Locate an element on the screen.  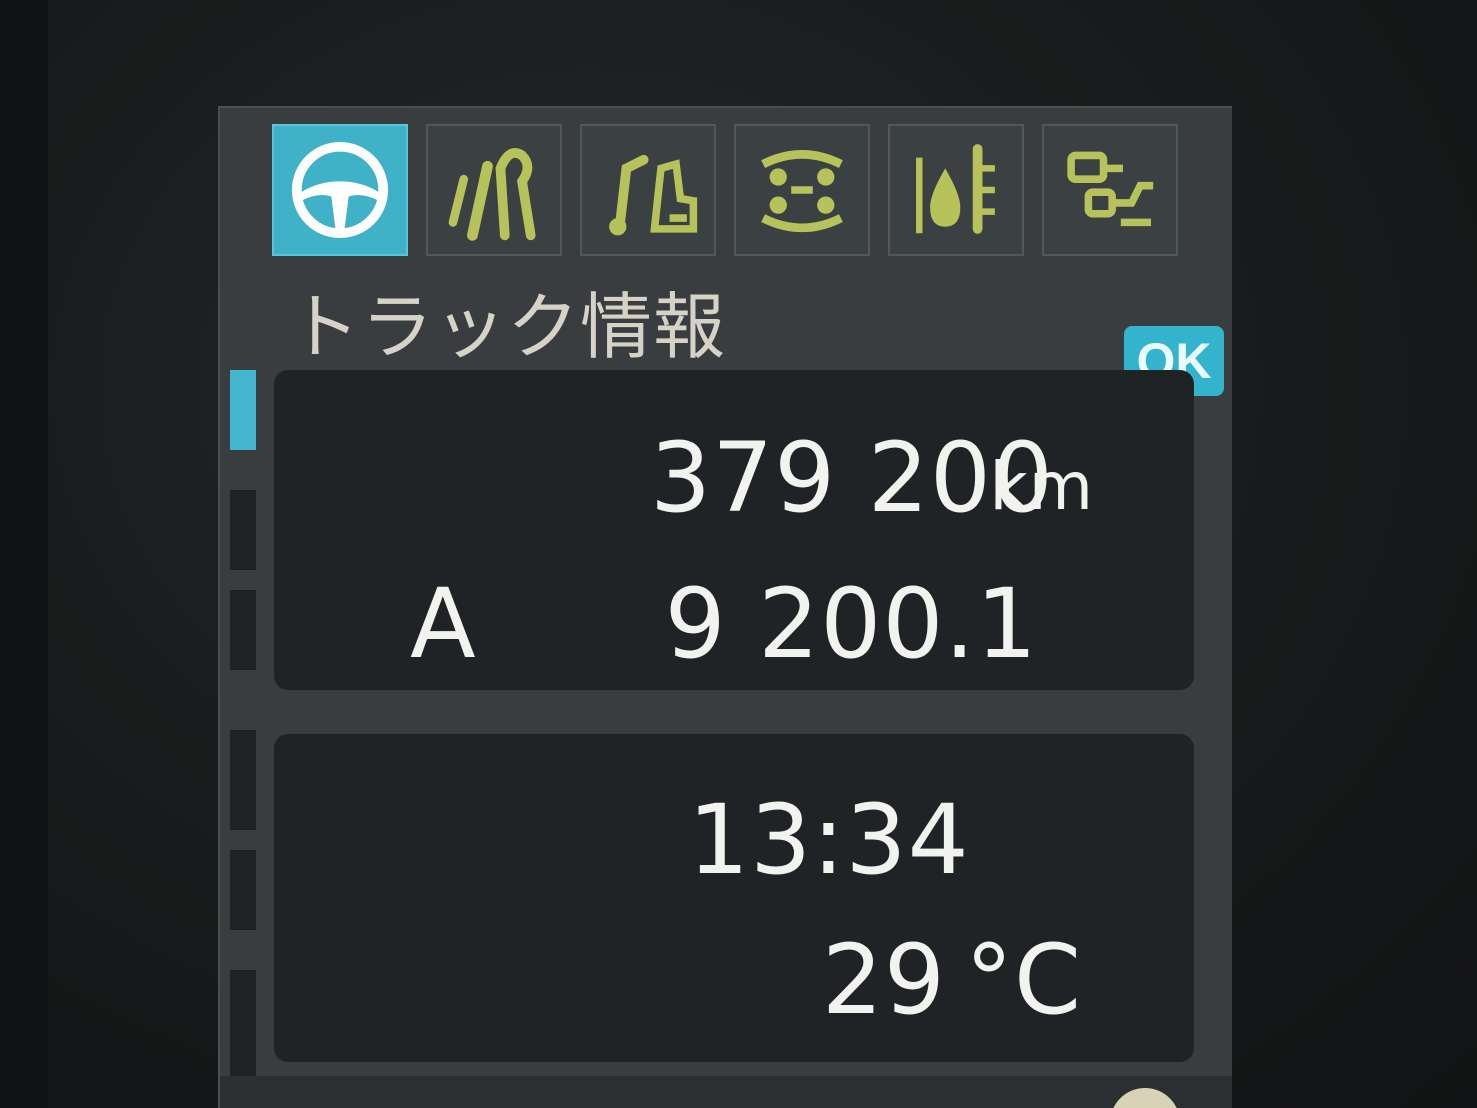
scroll-thumb is located at coordinates (243, 410).